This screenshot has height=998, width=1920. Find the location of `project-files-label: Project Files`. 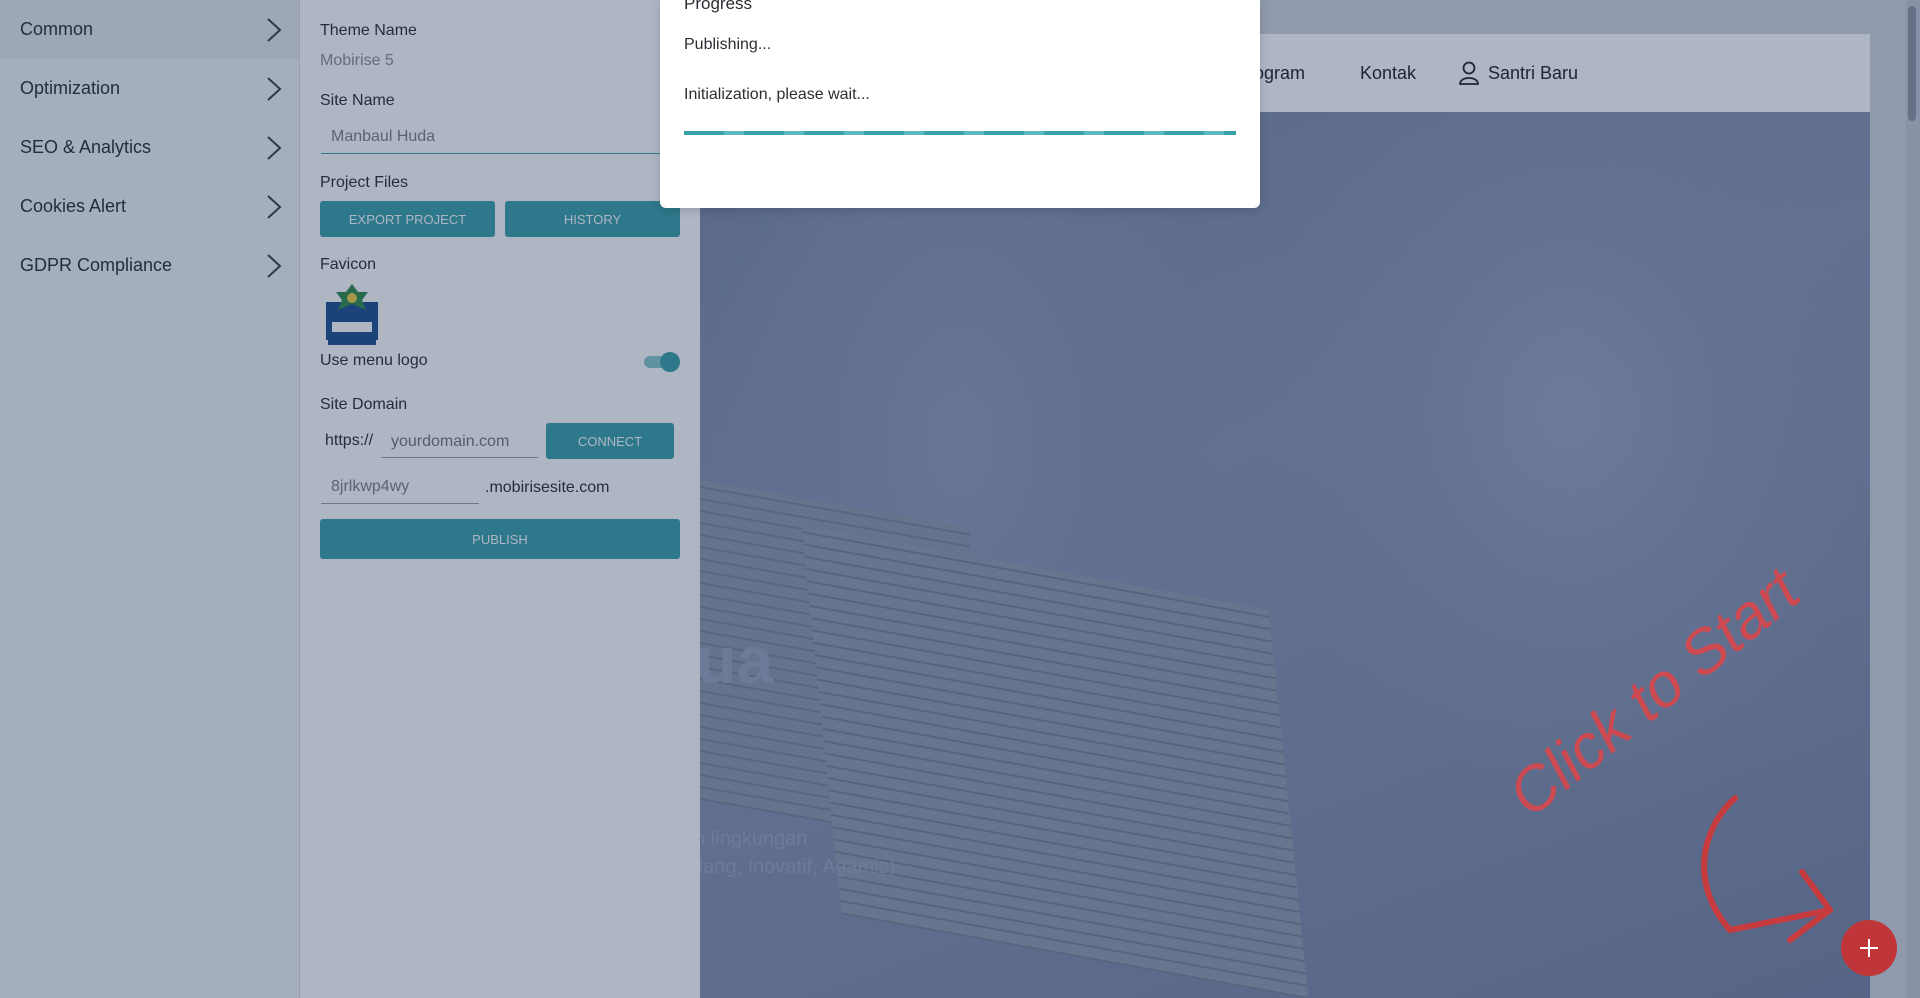

project-files-label: Project Files is located at coordinates (364, 182).